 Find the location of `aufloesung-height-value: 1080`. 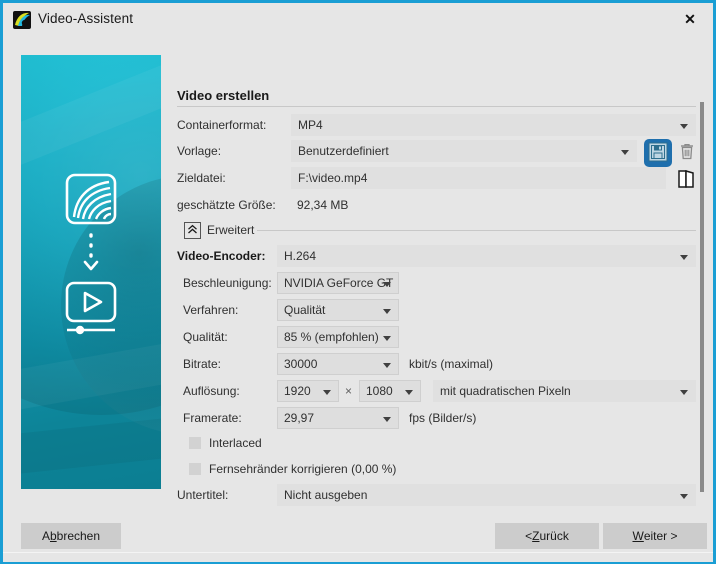

aufloesung-height-value: 1080 is located at coordinates (379, 391).